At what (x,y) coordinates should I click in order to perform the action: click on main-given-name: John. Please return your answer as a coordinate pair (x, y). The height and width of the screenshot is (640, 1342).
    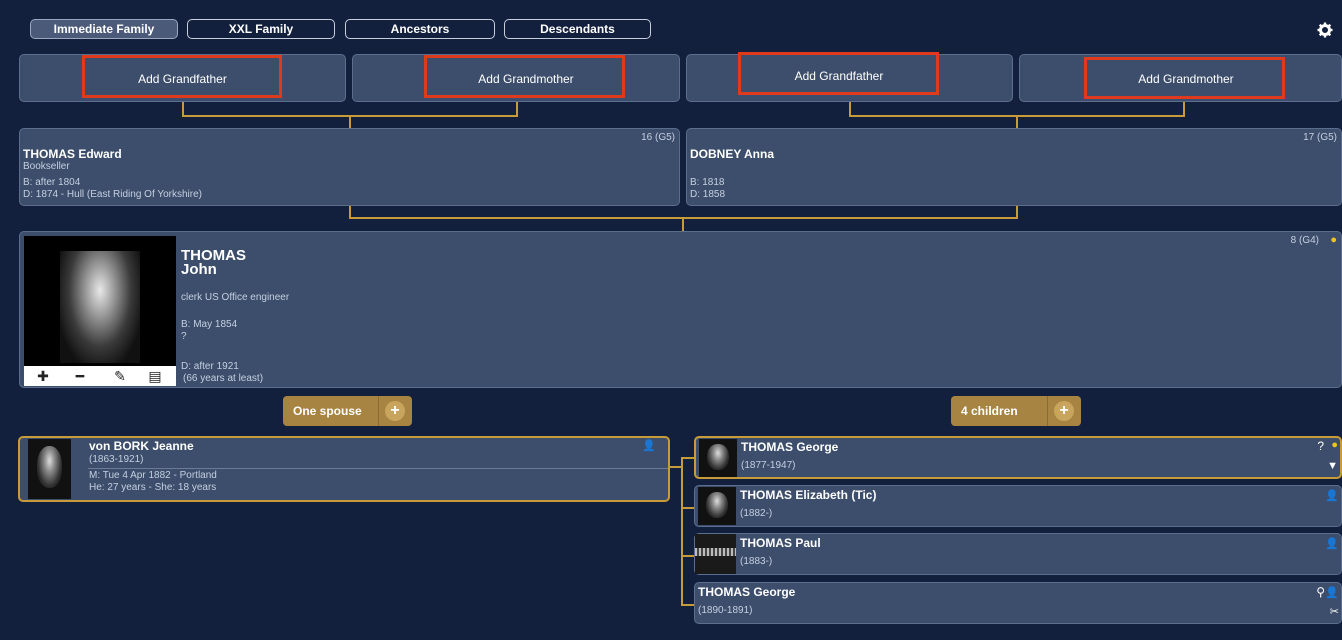
    Looking at the image, I should click on (199, 269).